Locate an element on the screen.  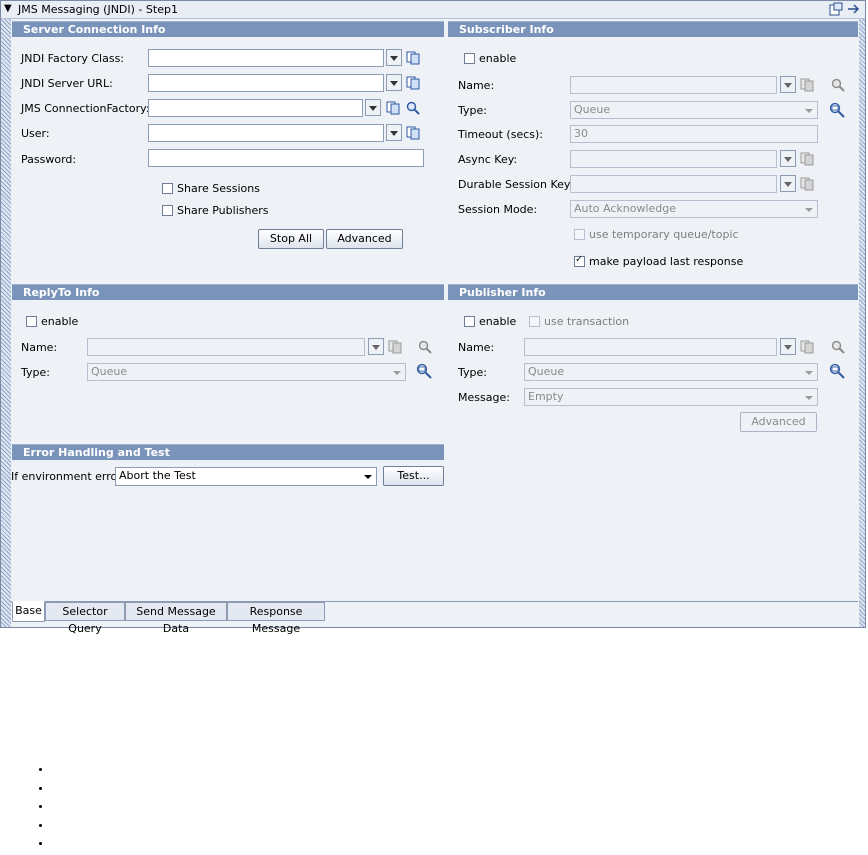
jndi-server-url-input is located at coordinates (266, 83).